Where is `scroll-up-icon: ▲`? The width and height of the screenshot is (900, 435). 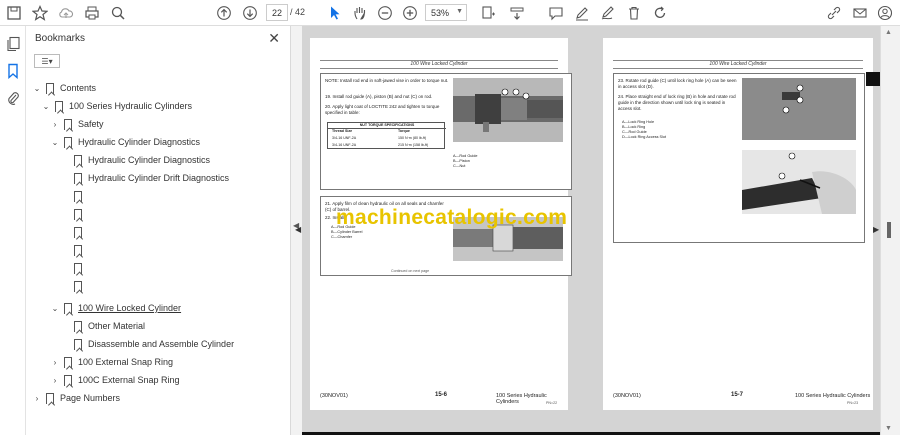 scroll-up-icon: ▲ is located at coordinates (888, 32).